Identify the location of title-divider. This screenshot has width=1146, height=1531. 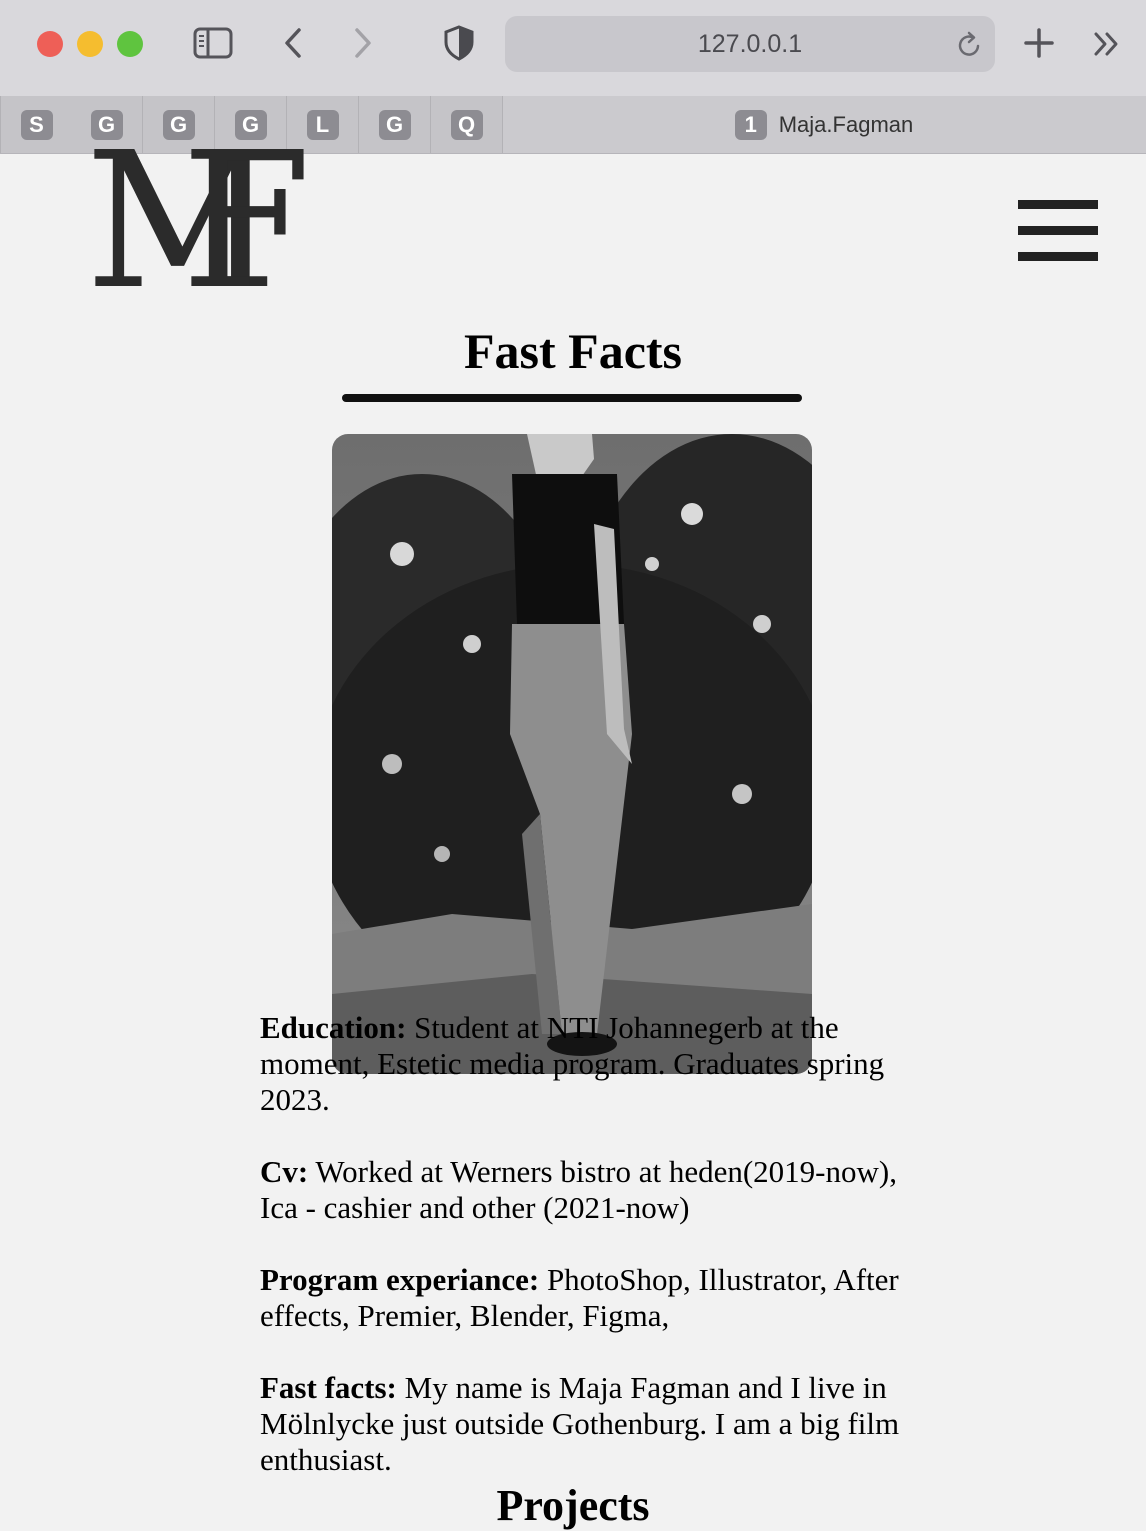
(572, 398).